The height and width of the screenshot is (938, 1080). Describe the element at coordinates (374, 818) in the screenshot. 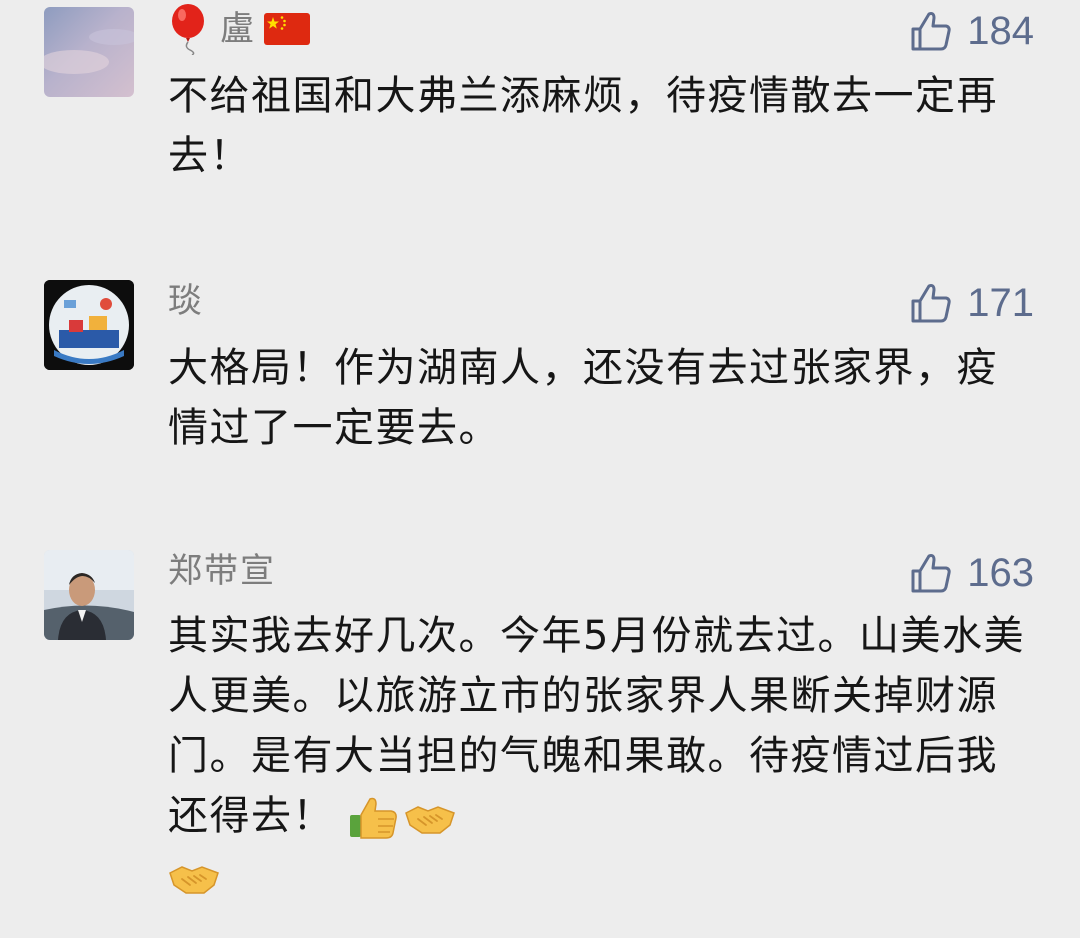

I see `thumbs-up-emoji` at that location.